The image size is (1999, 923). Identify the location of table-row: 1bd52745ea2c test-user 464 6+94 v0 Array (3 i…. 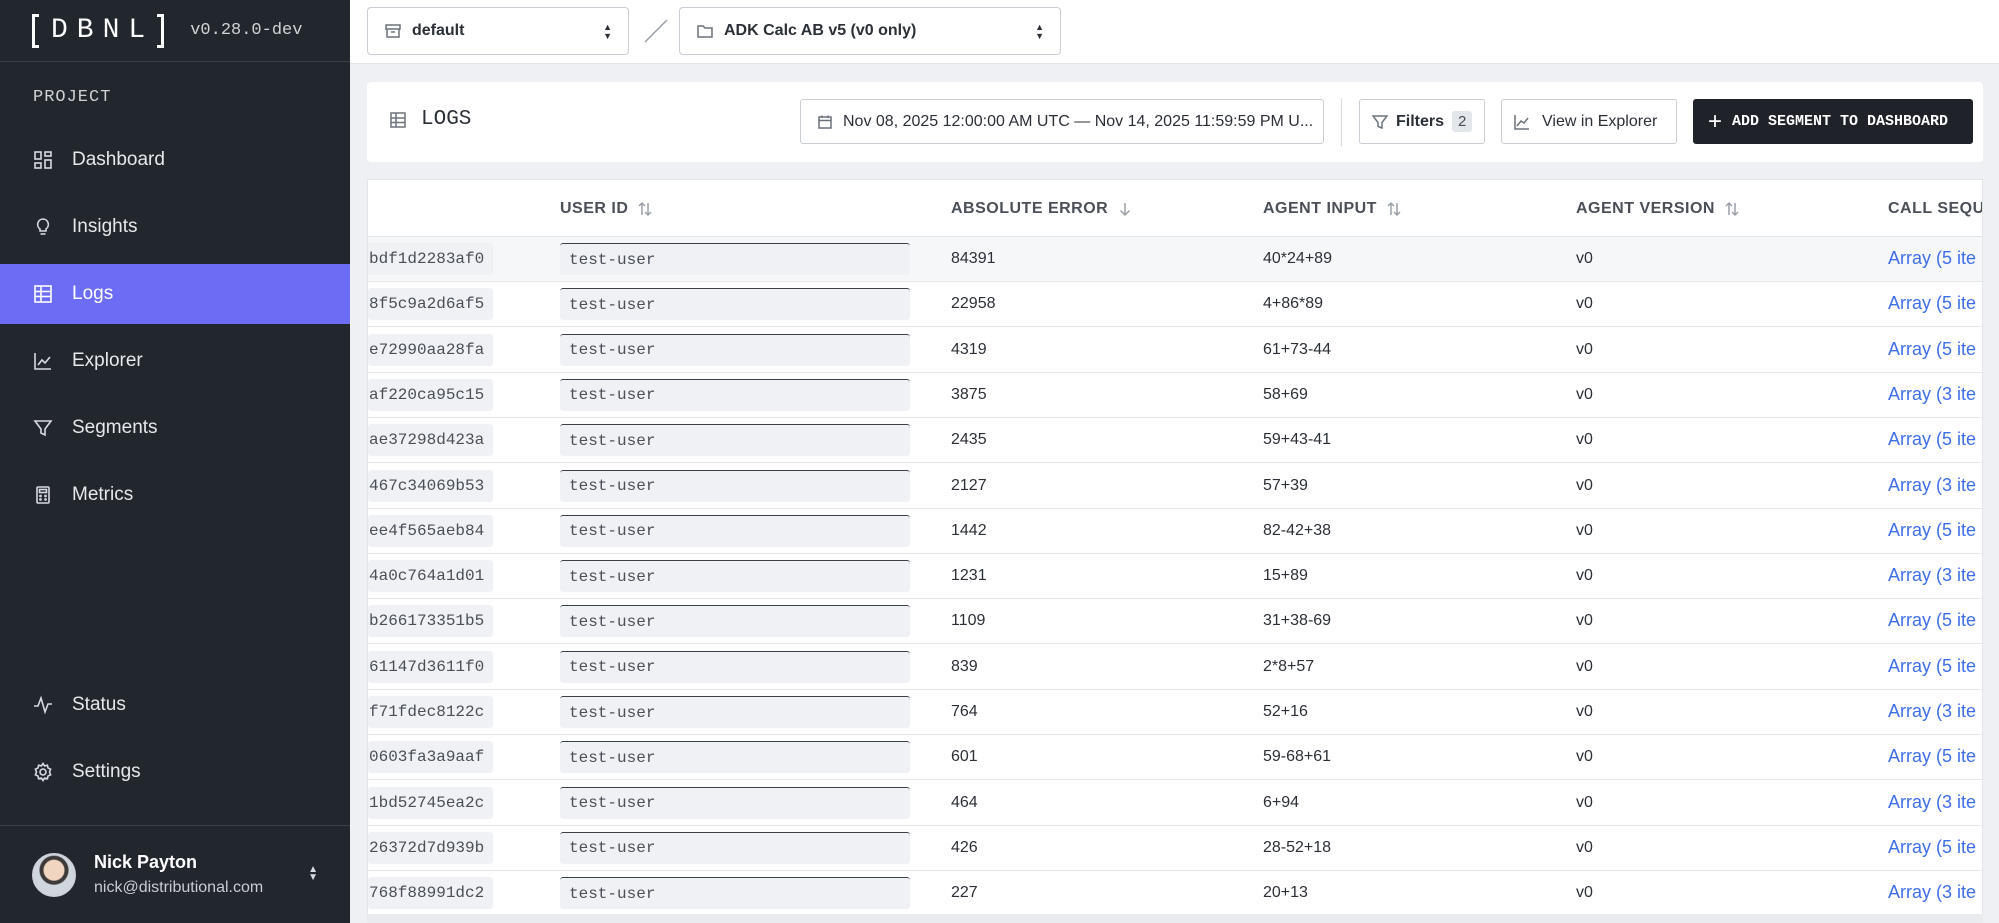
(1175, 803).